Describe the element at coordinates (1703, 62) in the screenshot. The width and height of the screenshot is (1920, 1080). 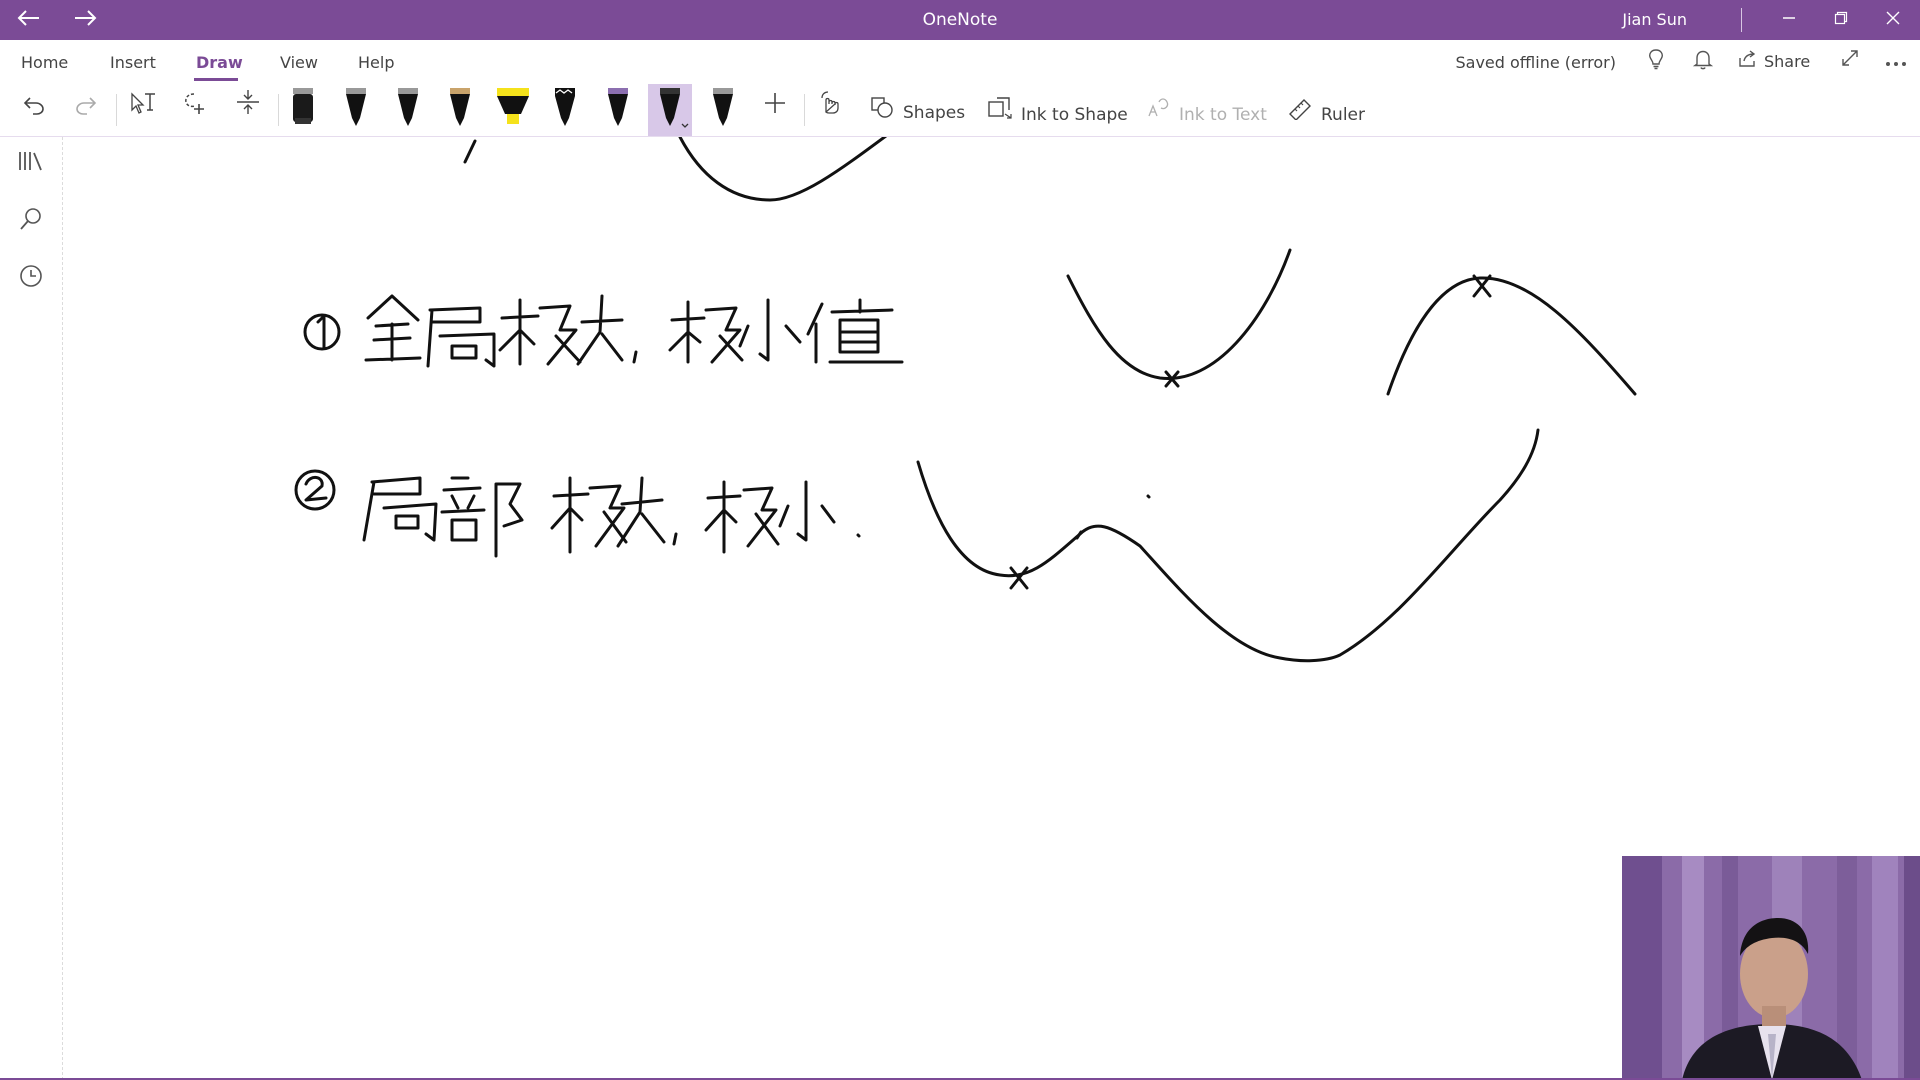
I see `bell-icon` at that location.